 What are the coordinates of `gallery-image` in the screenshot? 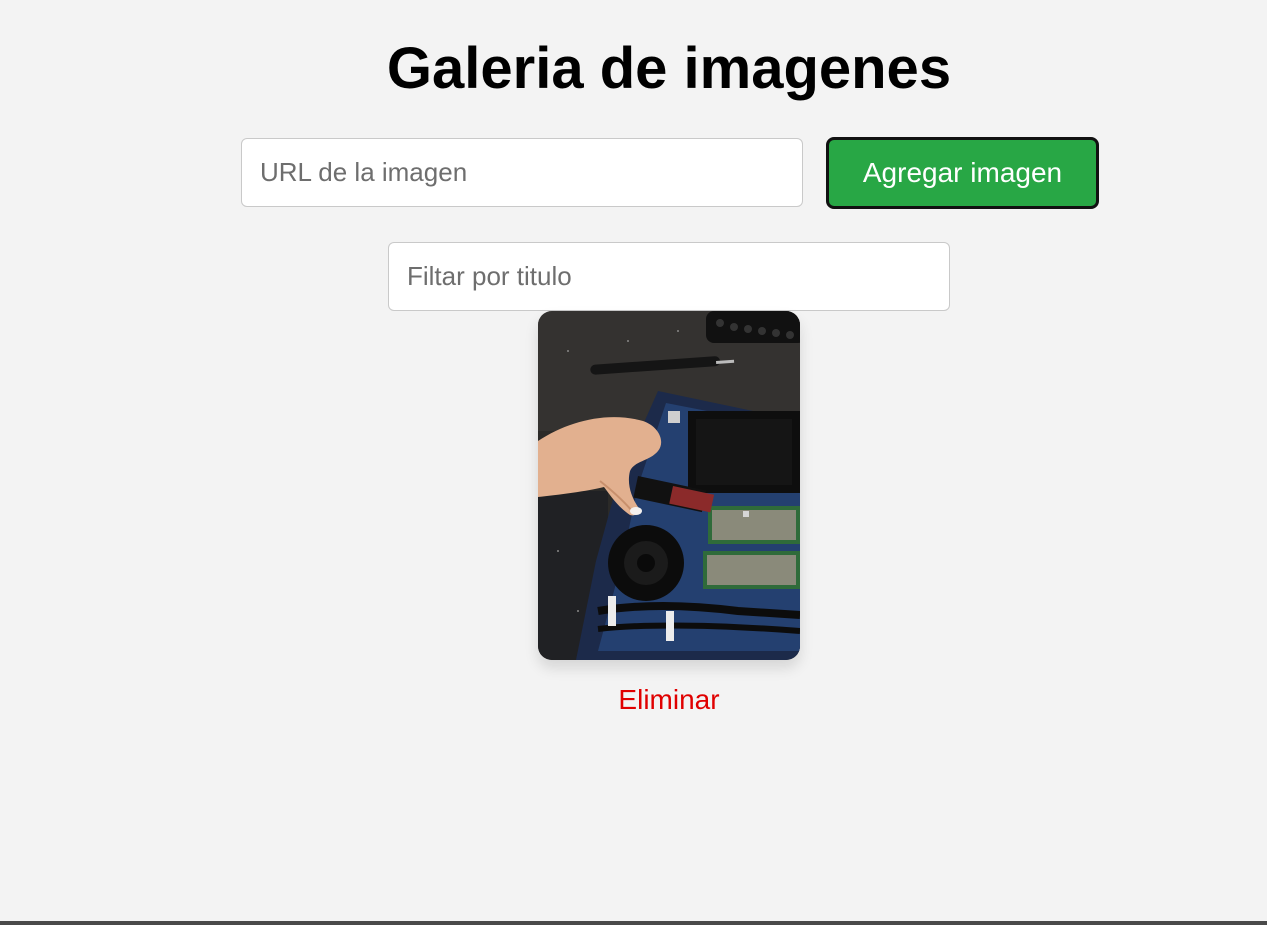 It's located at (669, 485).